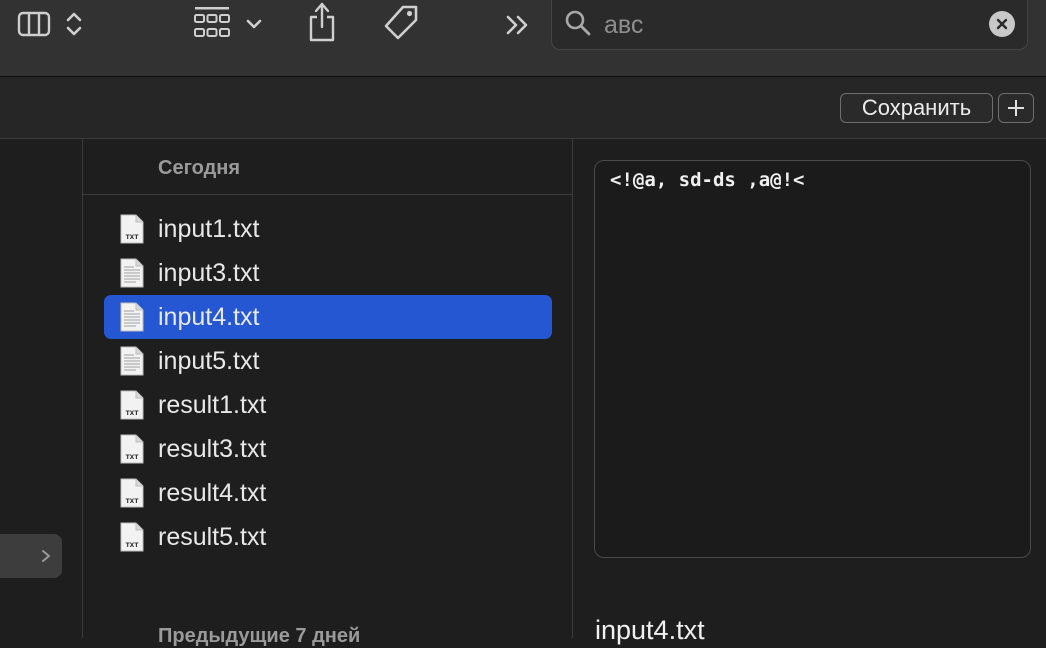 This screenshot has width=1046, height=648. I want to click on file-name: result4.txt, so click(212, 493).